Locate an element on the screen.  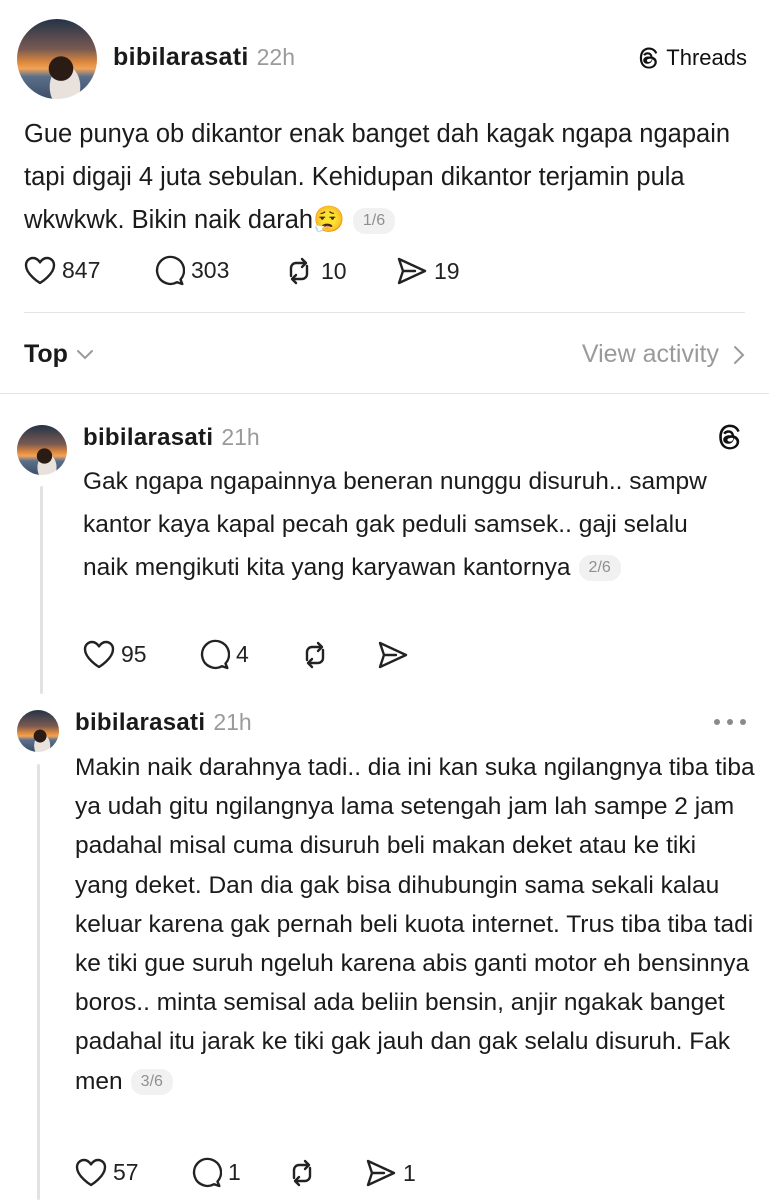
sort-dropdown: Top is located at coordinates (59, 354).